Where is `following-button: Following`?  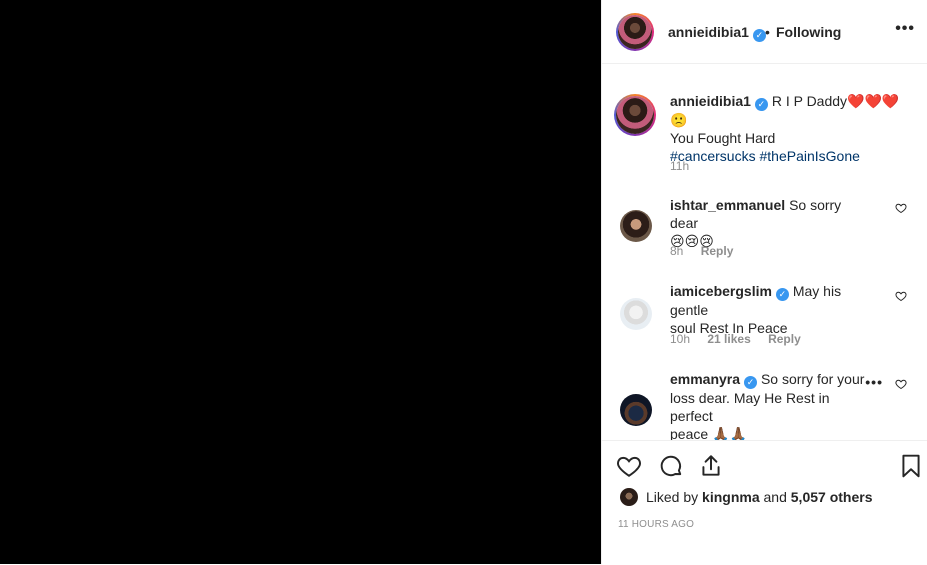 following-button: Following is located at coordinates (808, 32).